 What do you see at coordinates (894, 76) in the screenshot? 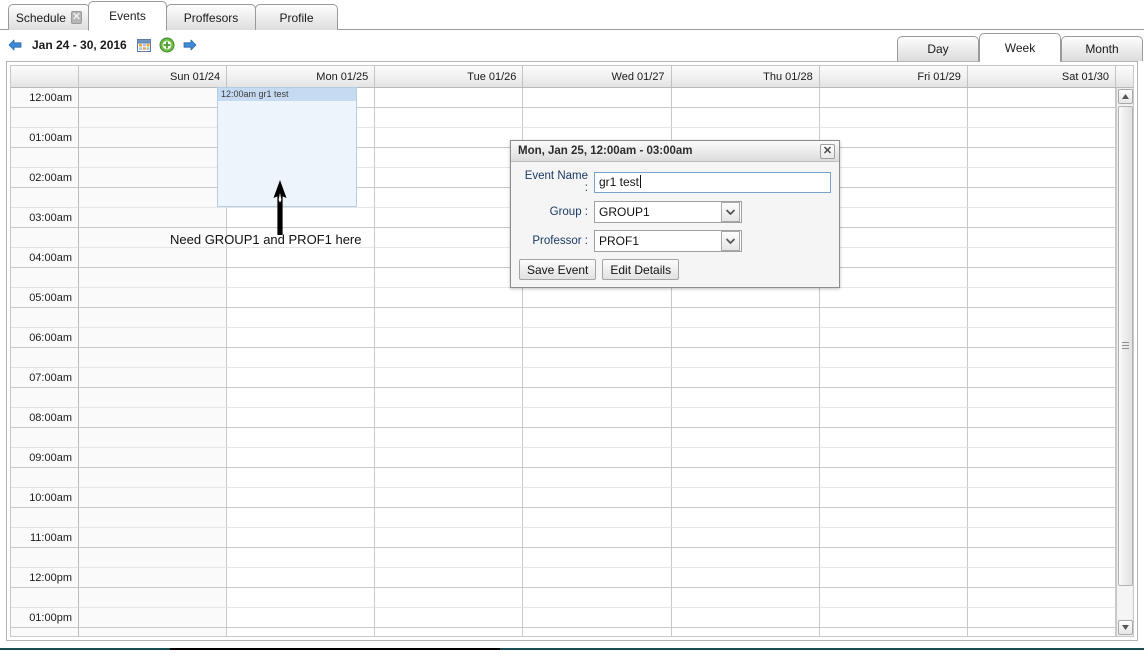
I see `day-header-fri: Fri 01/29` at bounding box center [894, 76].